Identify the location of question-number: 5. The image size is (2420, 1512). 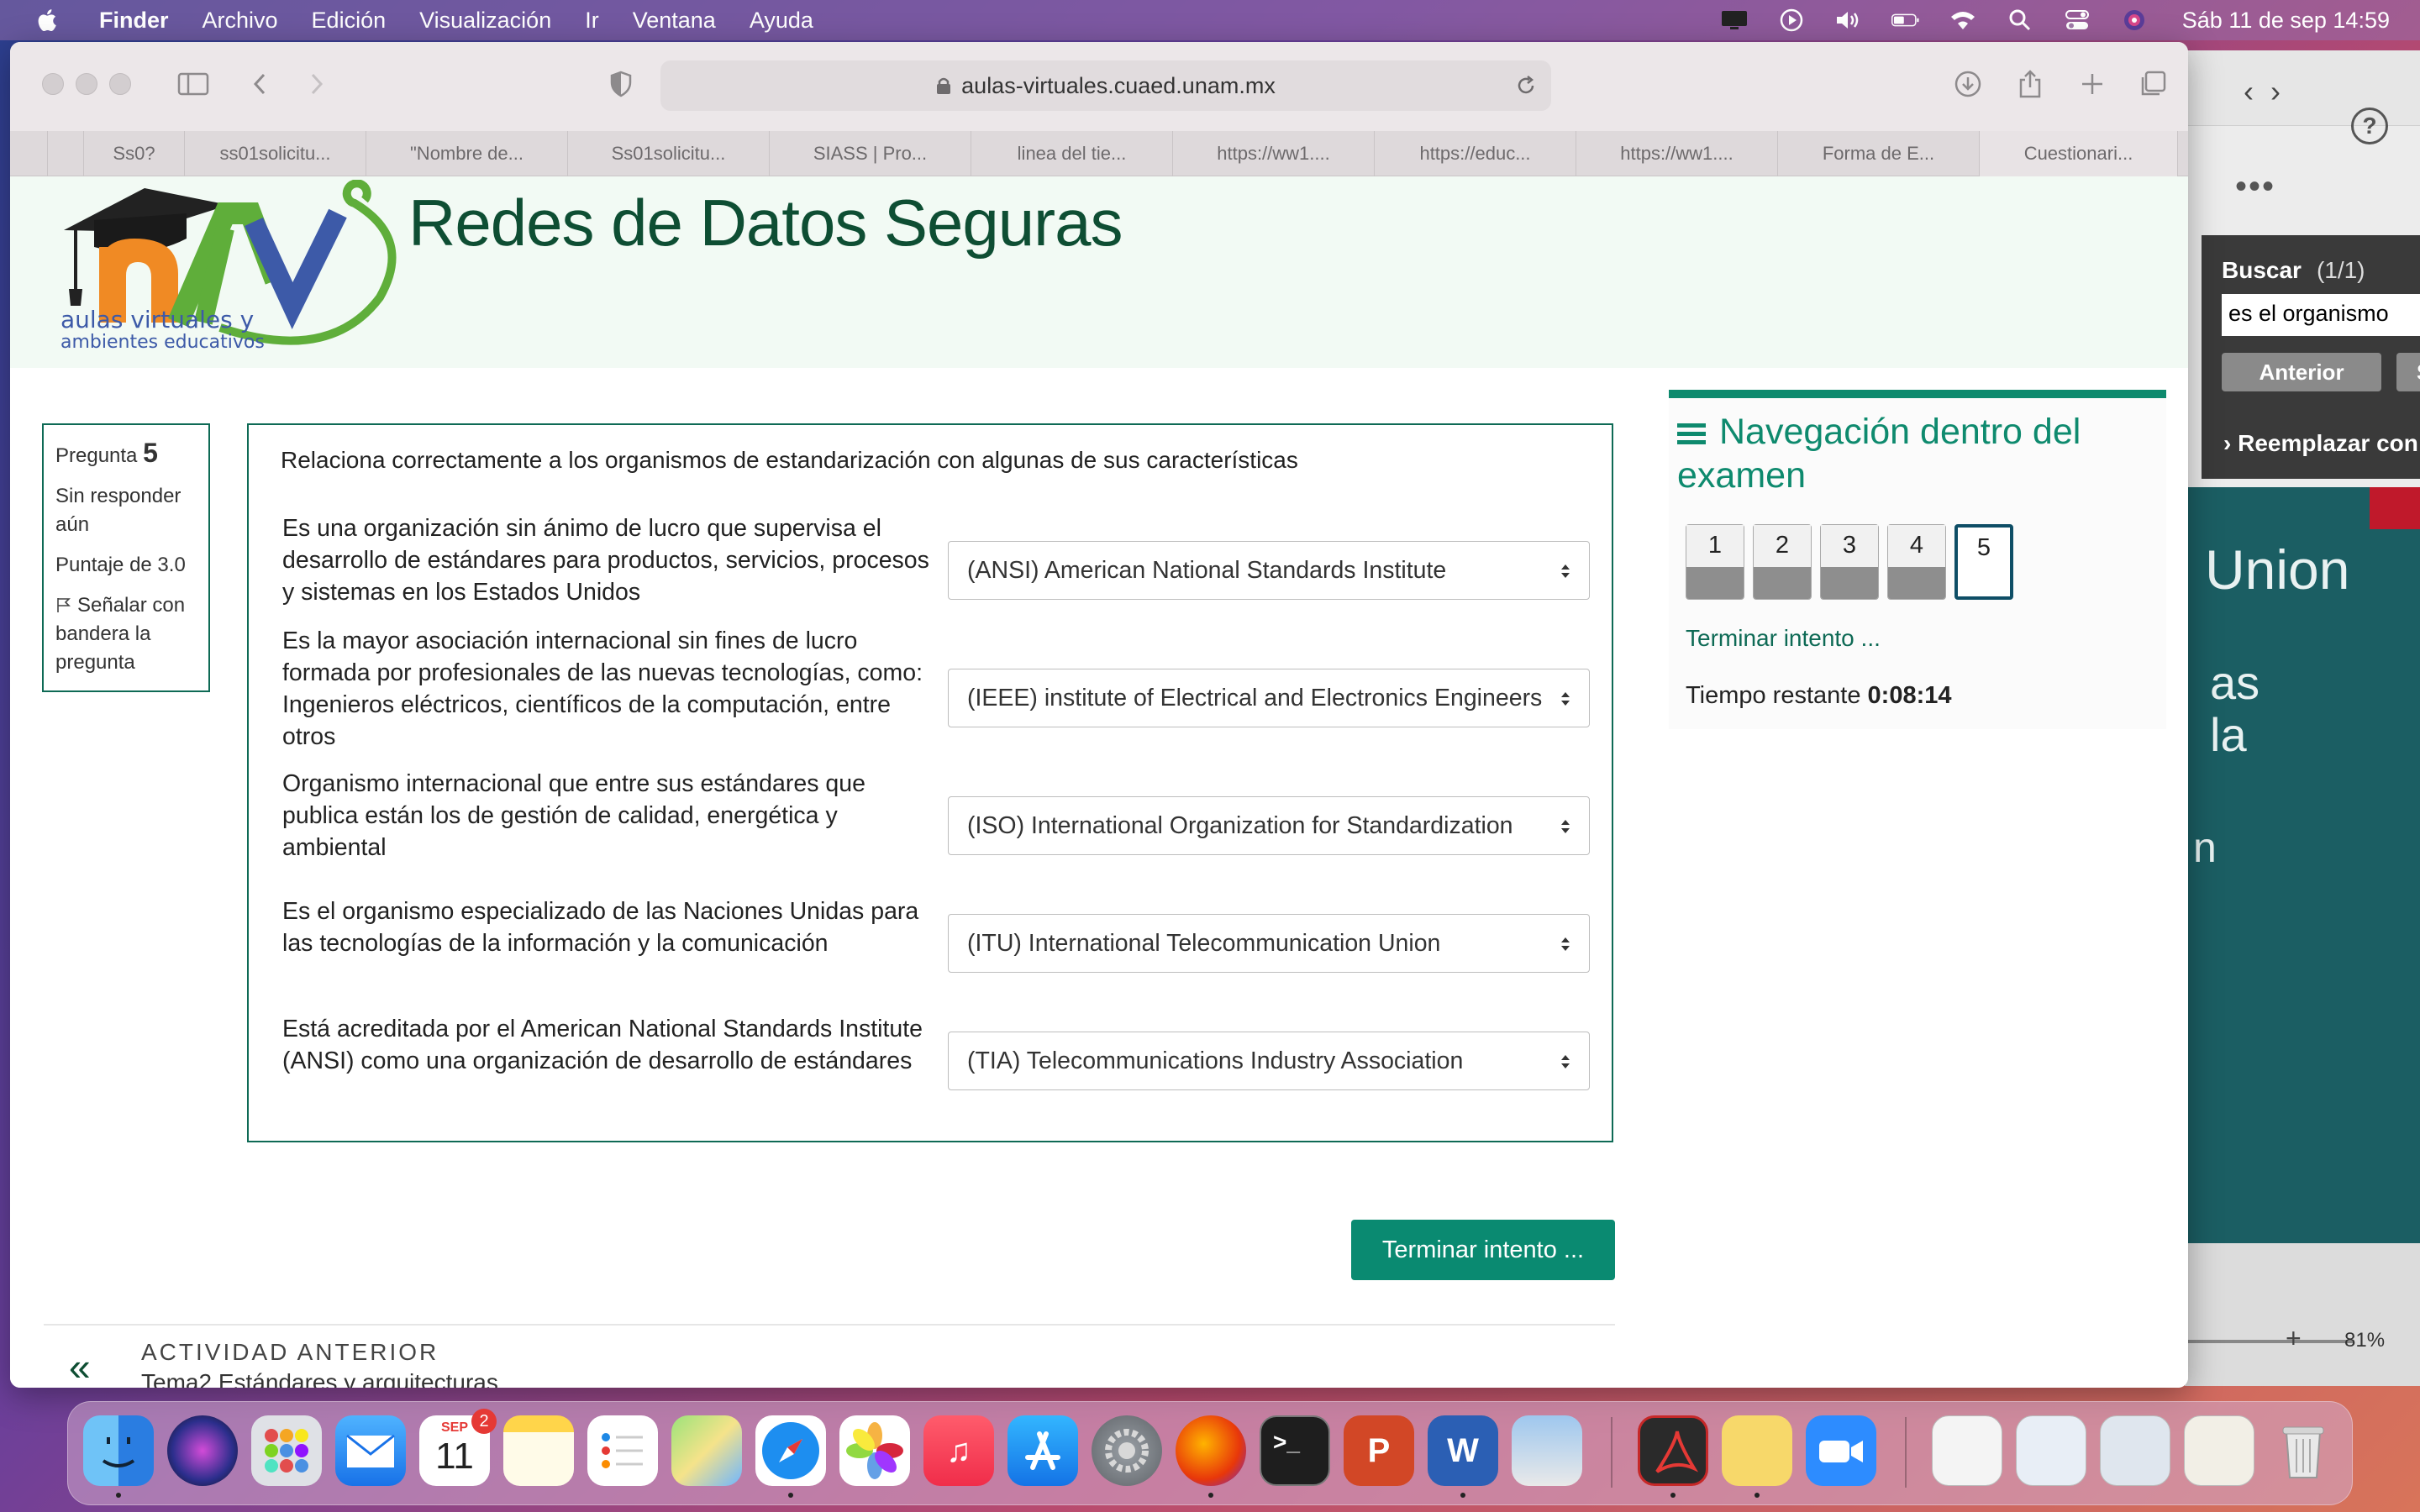
(150, 453).